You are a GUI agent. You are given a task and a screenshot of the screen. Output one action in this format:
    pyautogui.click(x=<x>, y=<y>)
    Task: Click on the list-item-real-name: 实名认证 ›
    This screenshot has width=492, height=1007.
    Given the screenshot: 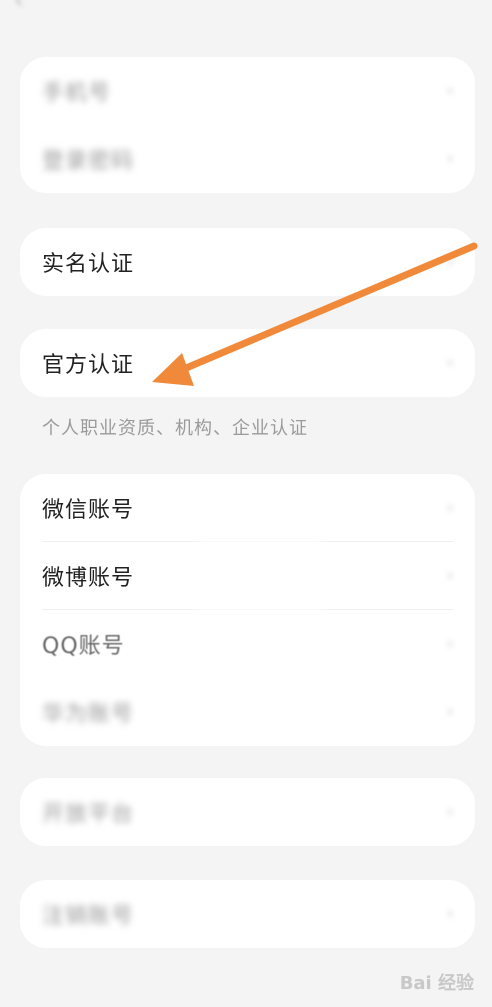 What is the action you would take?
    pyautogui.click(x=247, y=262)
    